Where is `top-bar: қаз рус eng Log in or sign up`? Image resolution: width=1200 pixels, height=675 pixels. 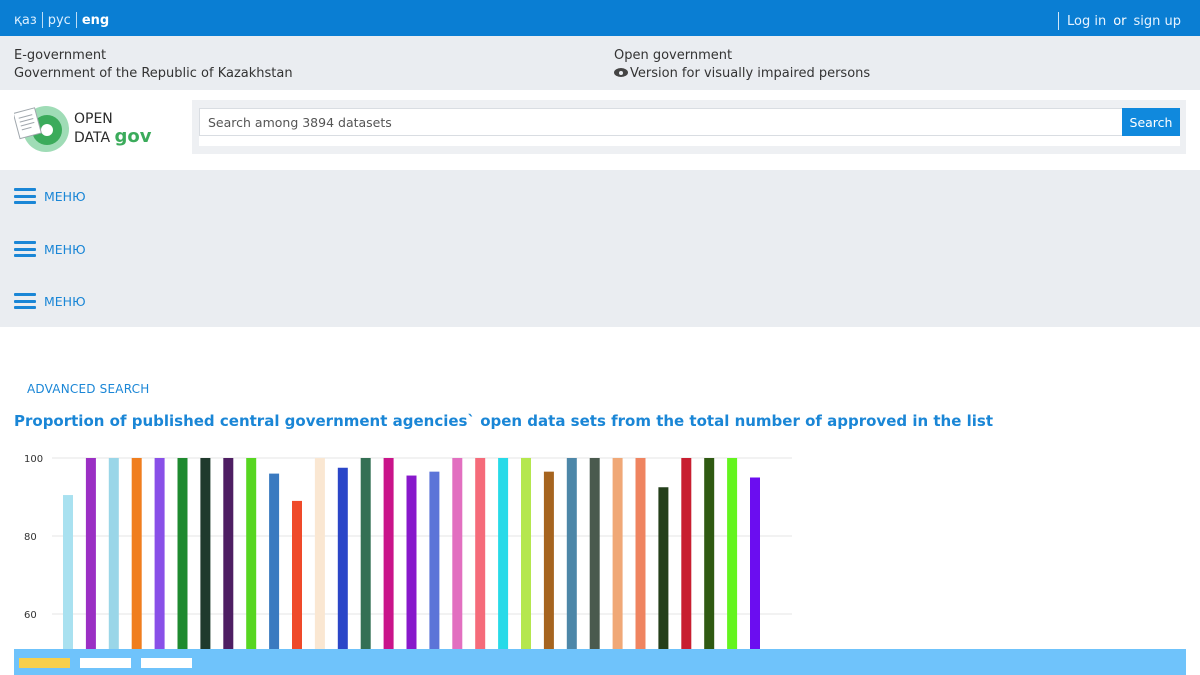
top-bar: қаз рус eng Log in or sign up is located at coordinates (600, 18).